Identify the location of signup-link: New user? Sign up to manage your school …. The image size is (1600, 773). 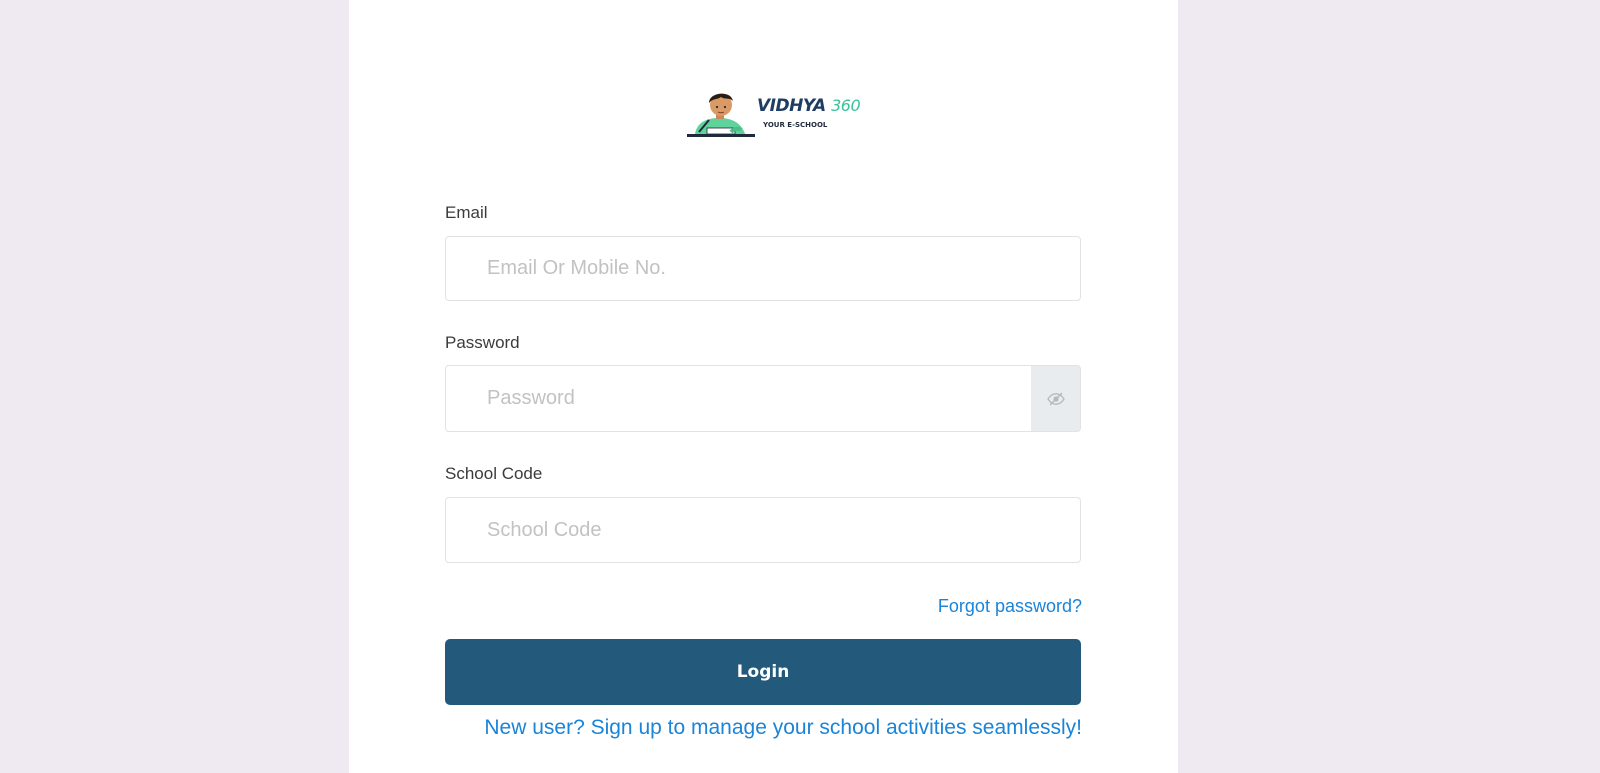
(783, 728).